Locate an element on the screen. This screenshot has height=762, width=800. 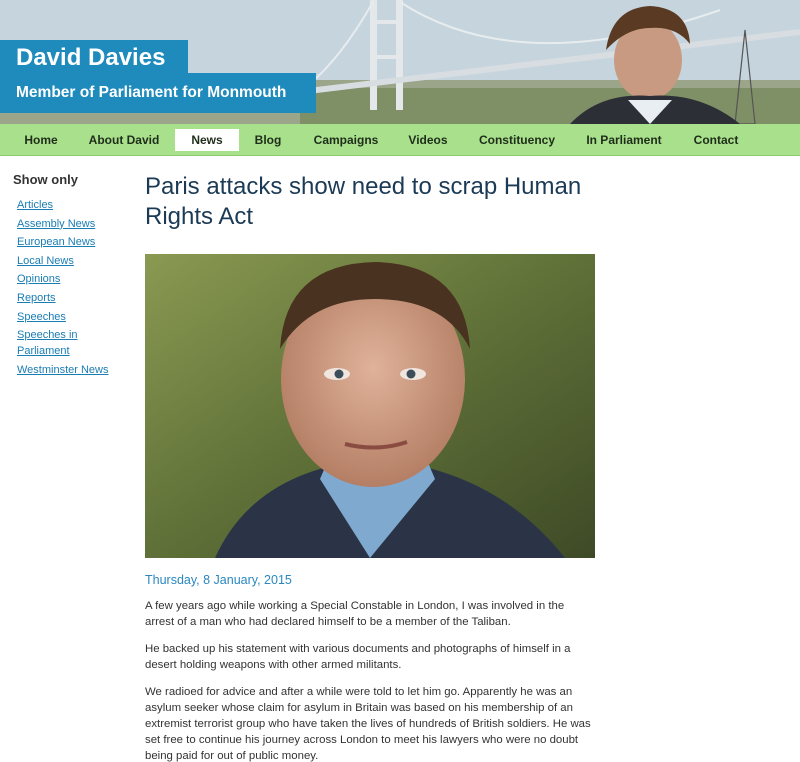
site-title: David Davies is located at coordinates (94, 57).